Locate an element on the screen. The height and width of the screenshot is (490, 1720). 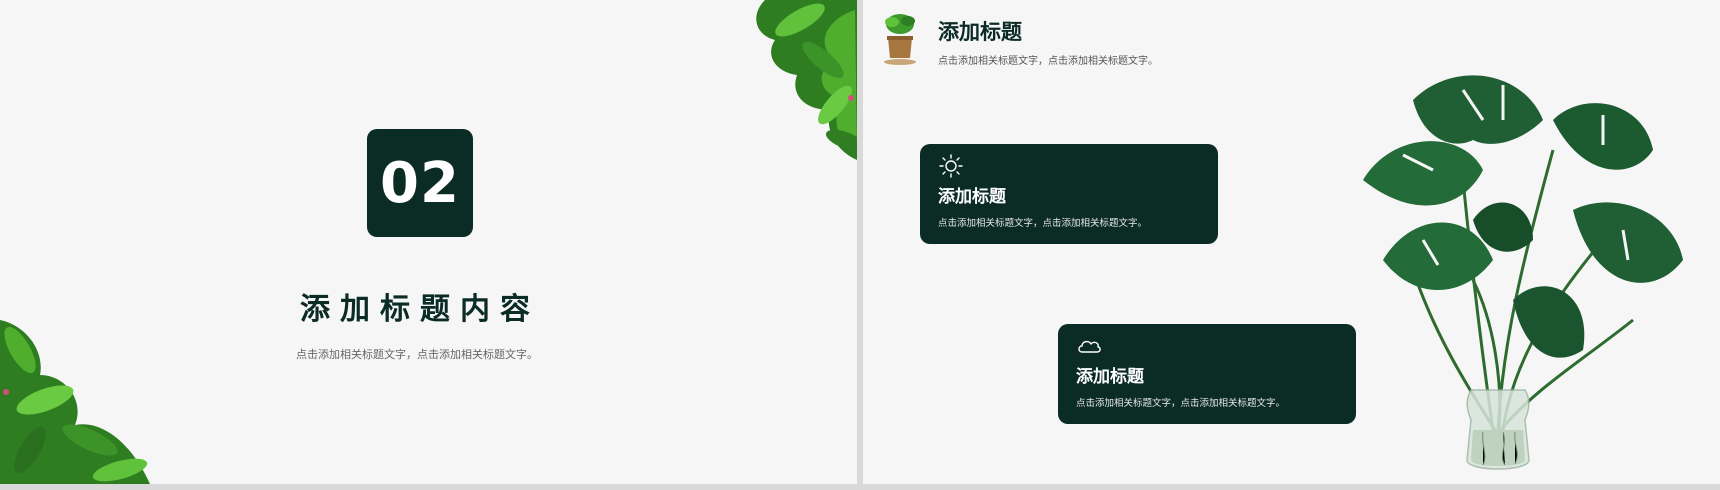
page-subtitle: 点击添加相关标题文字，点击添加相关标题文字。 is located at coordinates (1048, 61).